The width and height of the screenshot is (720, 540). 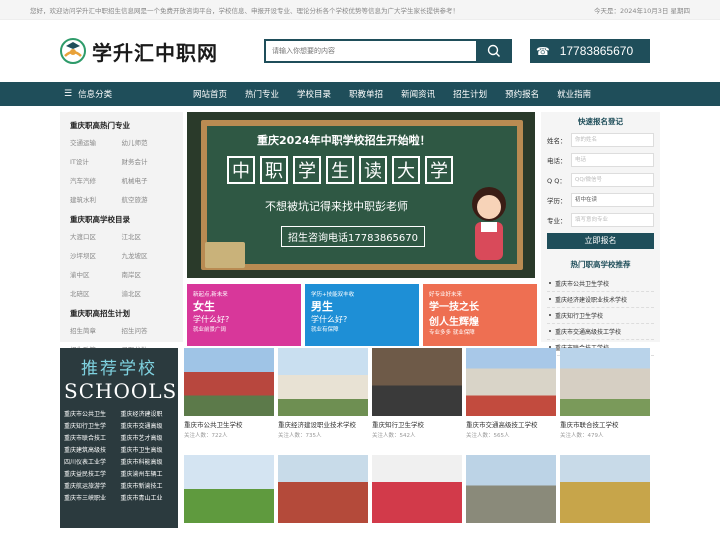 What do you see at coordinates (612, 200) in the screenshot?
I see `education-select: 初中在读` at bounding box center [612, 200].